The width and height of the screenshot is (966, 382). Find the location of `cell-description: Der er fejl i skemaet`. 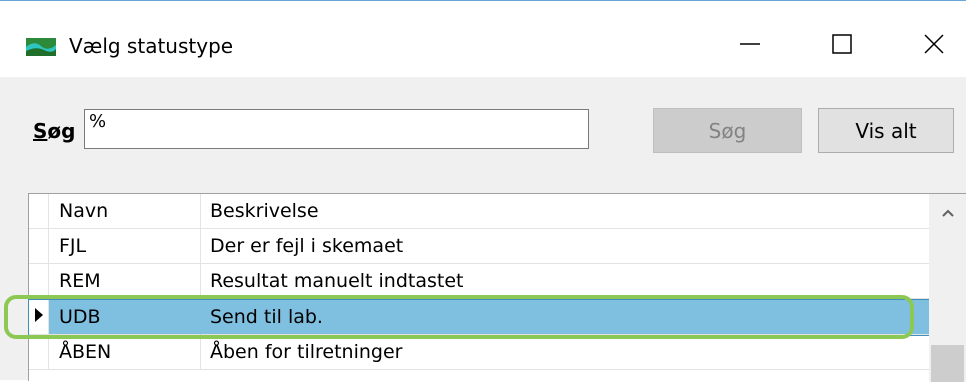

cell-description: Der er fejl i skemaet is located at coordinates (565, 246).